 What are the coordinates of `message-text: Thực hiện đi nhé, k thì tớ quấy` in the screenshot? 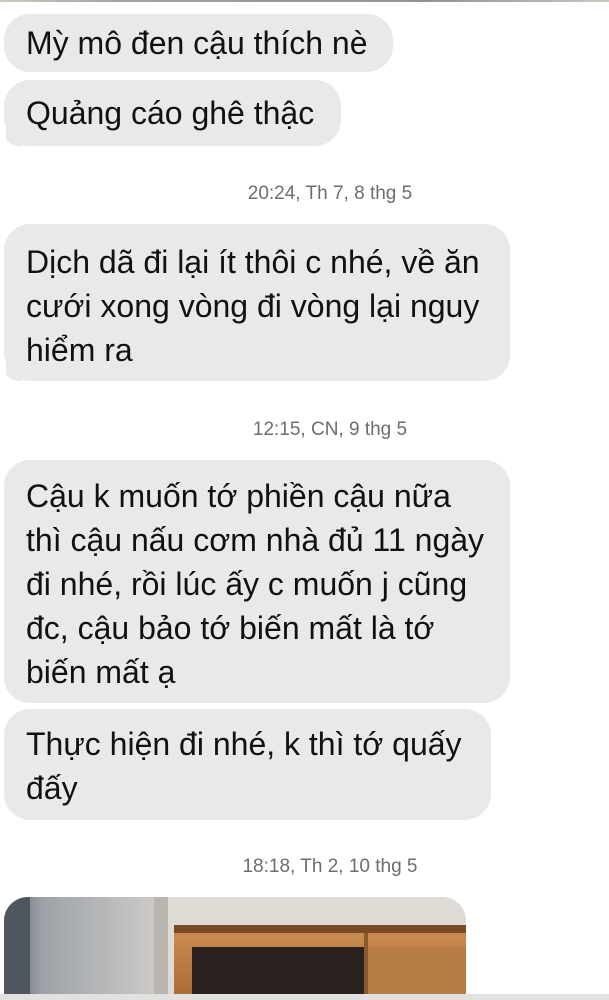 It's located at (244, 744).